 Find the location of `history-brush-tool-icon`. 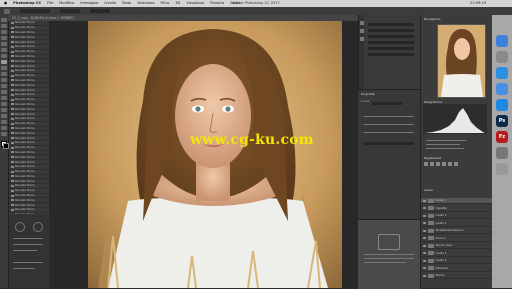

history-brush-tool-icon is located at coordinates (4, 74).